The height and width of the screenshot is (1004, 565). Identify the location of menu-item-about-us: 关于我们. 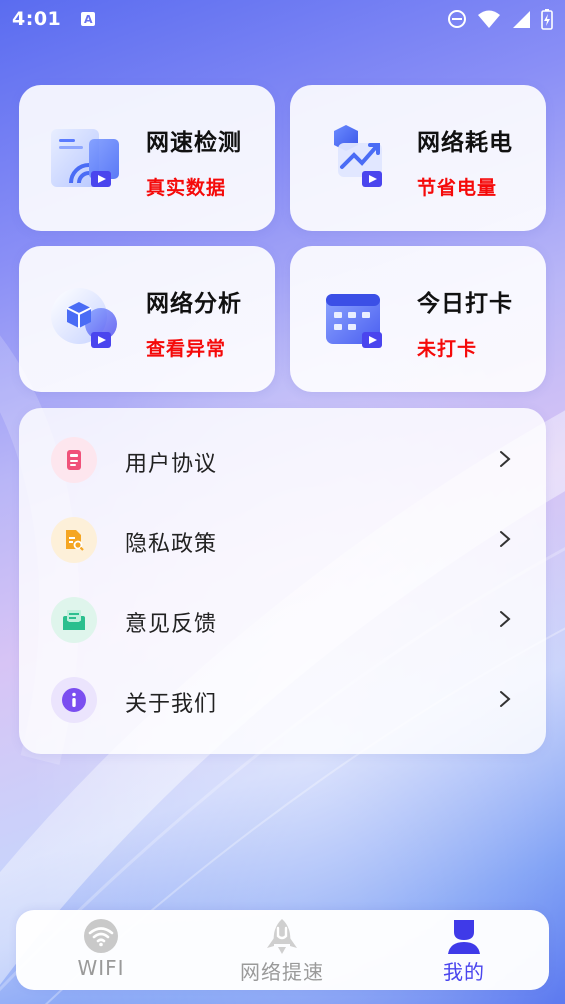
(282, 702).